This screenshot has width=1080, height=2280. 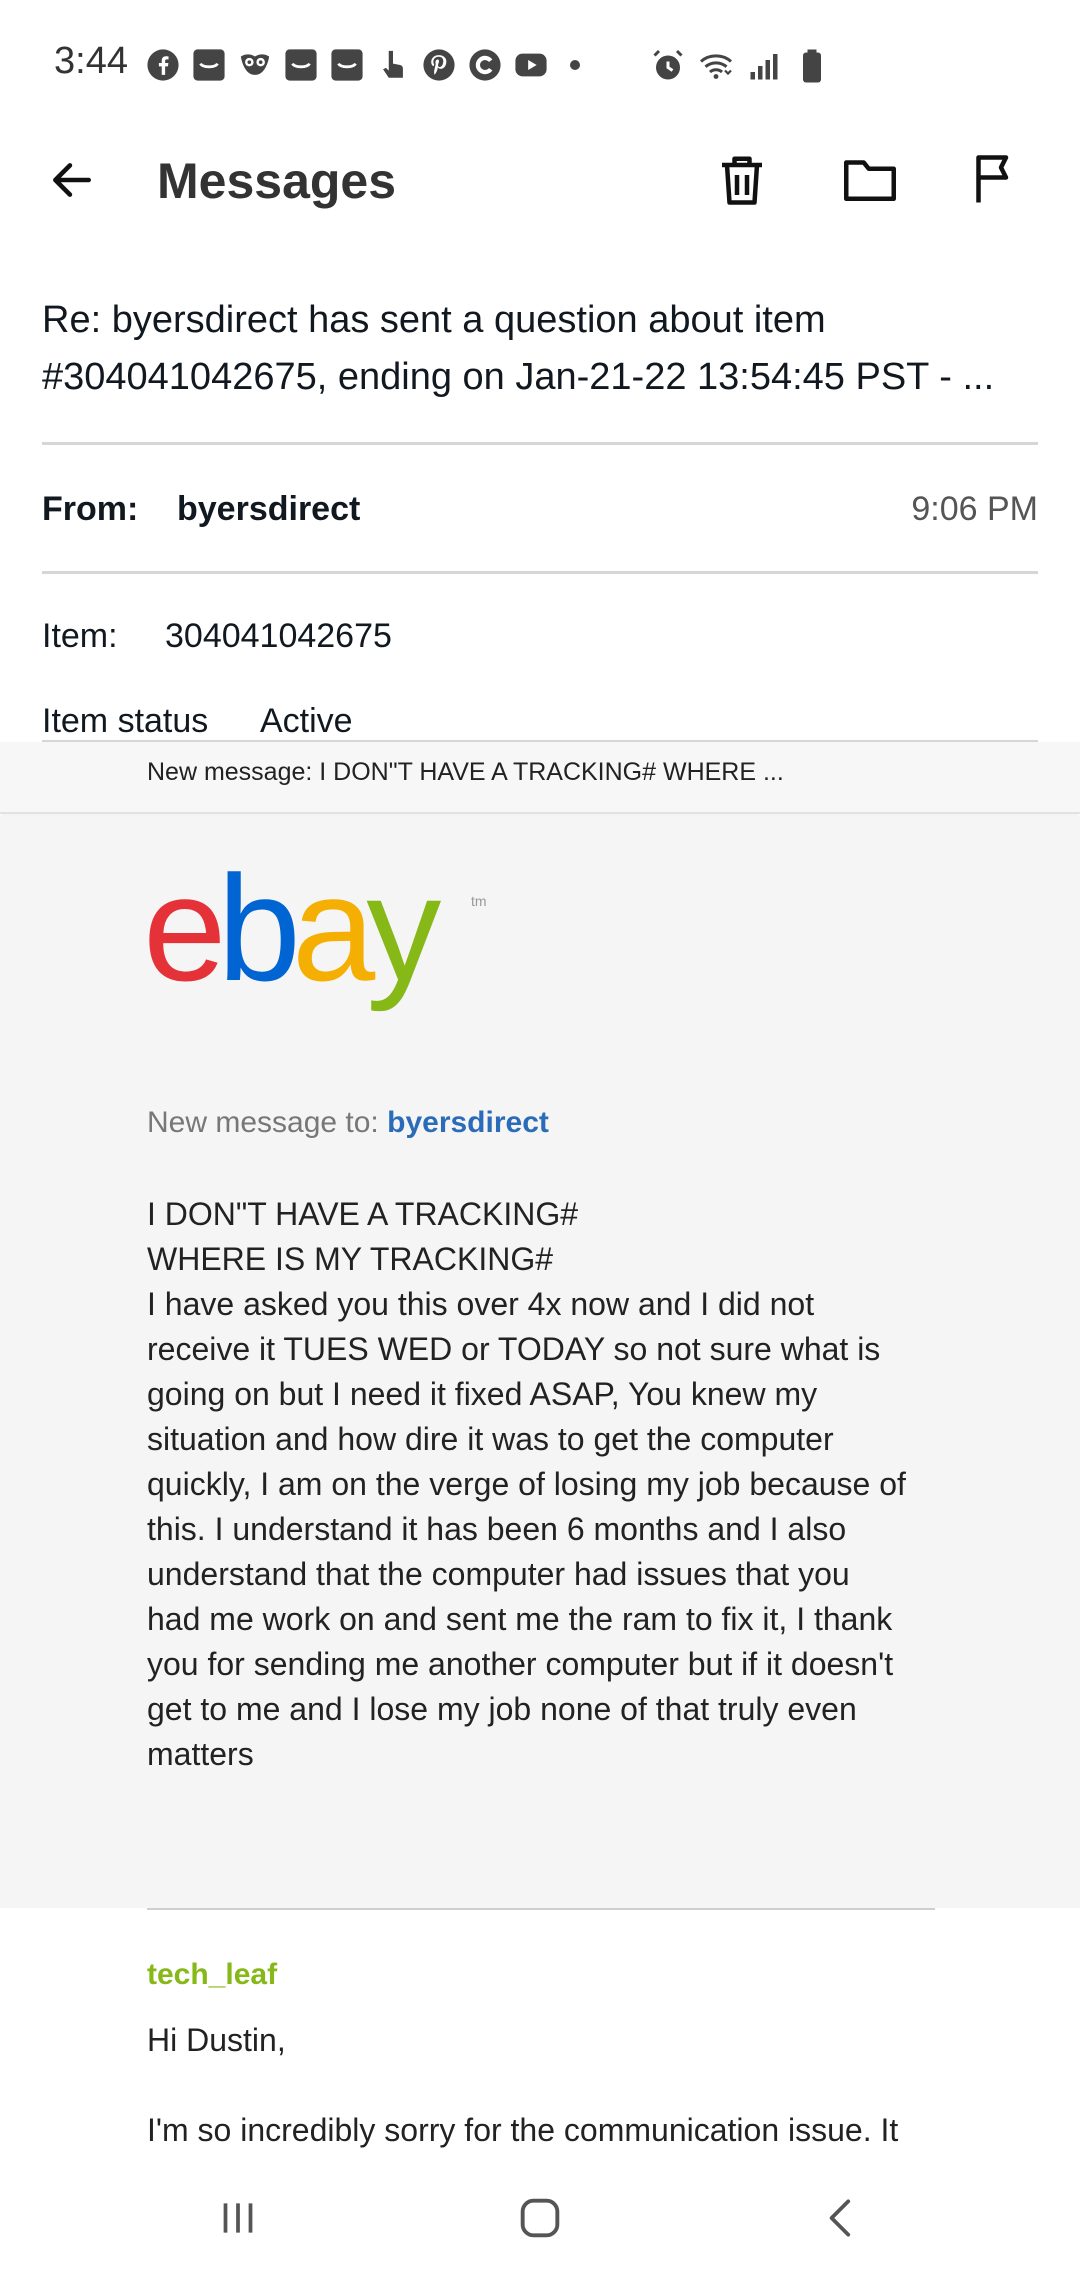 I want to click on back-nav-icon, so click(x=840, y=2218).